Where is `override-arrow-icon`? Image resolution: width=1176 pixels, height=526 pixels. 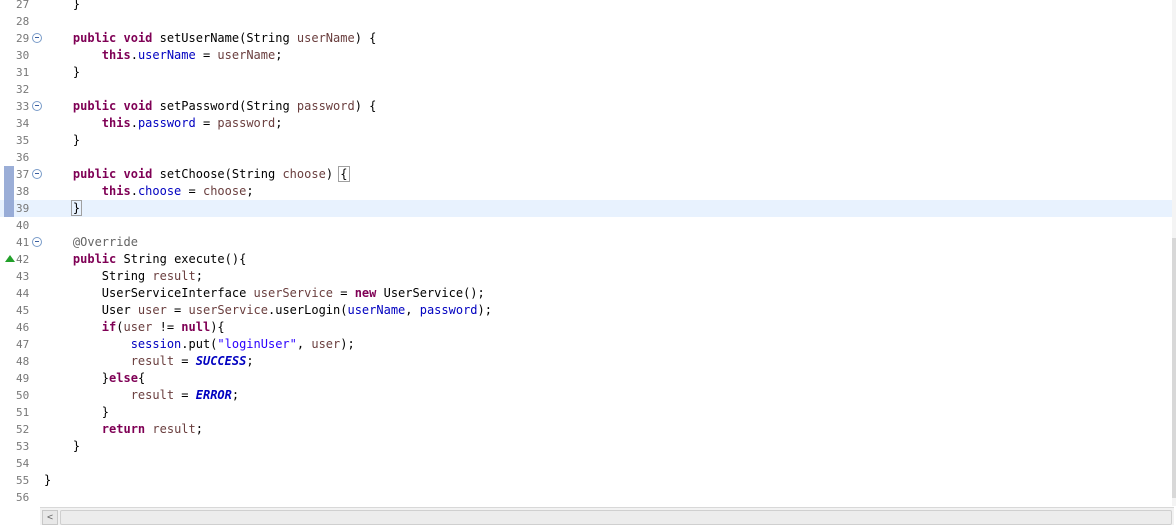
override-arrow-icon is located at coordinates (10, 258).